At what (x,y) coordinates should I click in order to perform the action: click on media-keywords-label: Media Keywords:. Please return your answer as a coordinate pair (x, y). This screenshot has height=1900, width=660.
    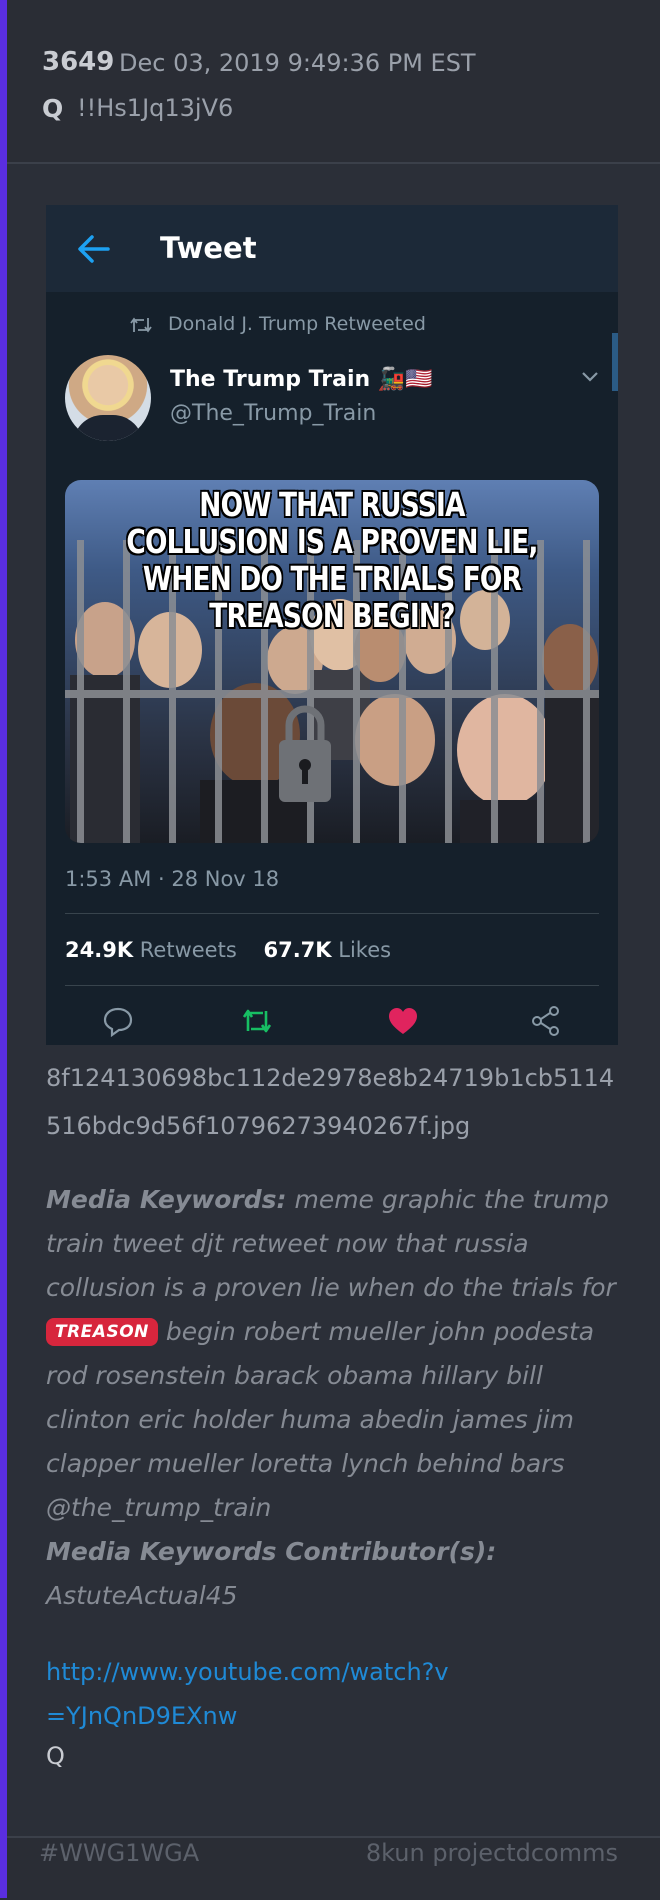
    Looking at the image, I should click on (166, 1199).